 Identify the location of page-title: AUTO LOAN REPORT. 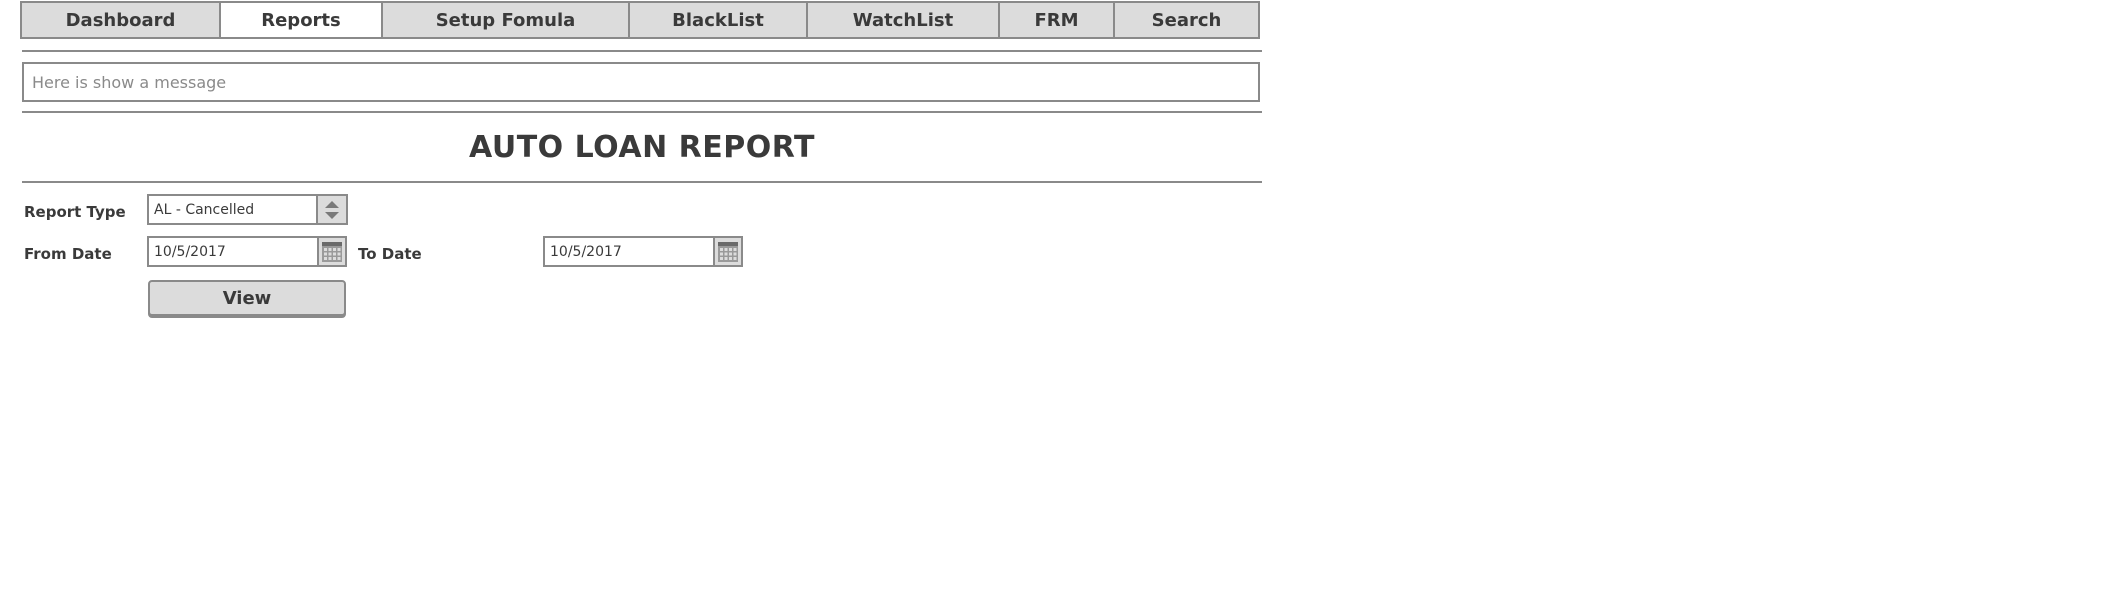
(642, 147).